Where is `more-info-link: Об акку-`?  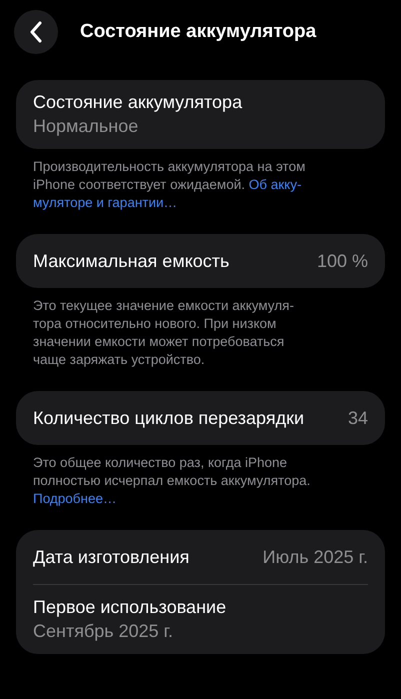 more-info-link: Об акку- is located at coordinates (275, 184).